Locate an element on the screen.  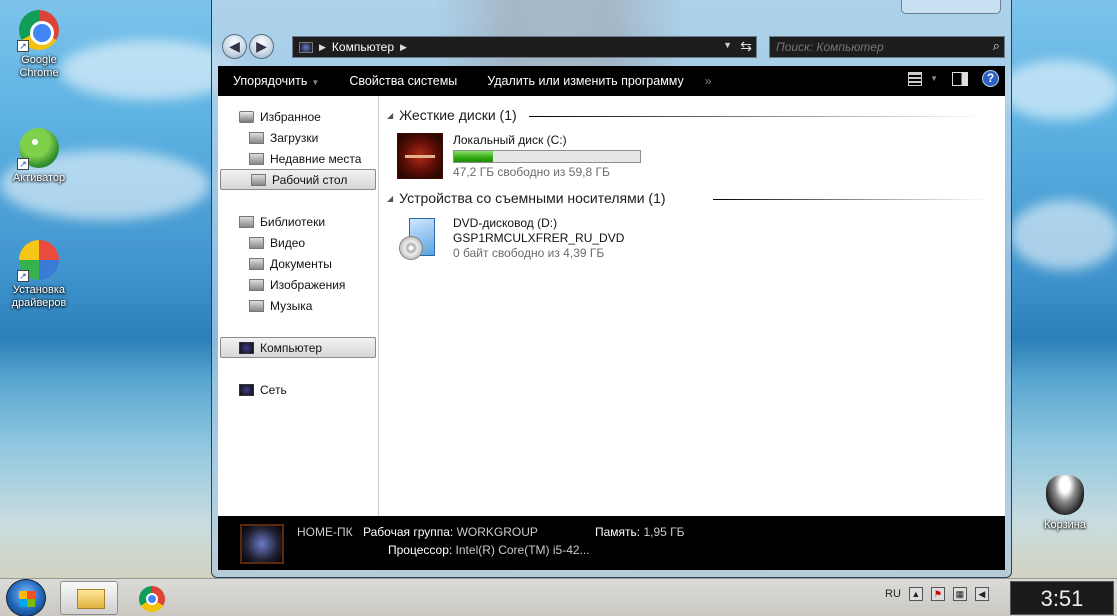
nav-item-recent-places: Недавние места is located at coordinates (305, 159).